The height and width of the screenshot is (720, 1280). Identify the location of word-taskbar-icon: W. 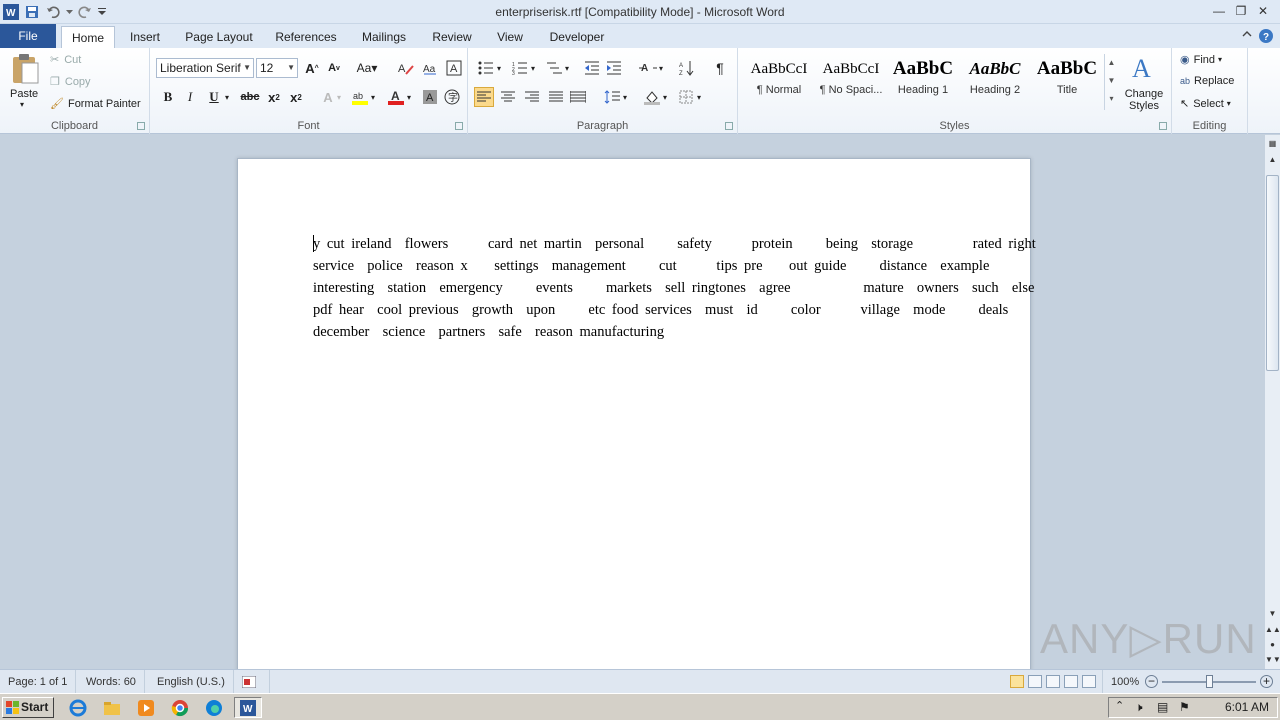
(248, 707).